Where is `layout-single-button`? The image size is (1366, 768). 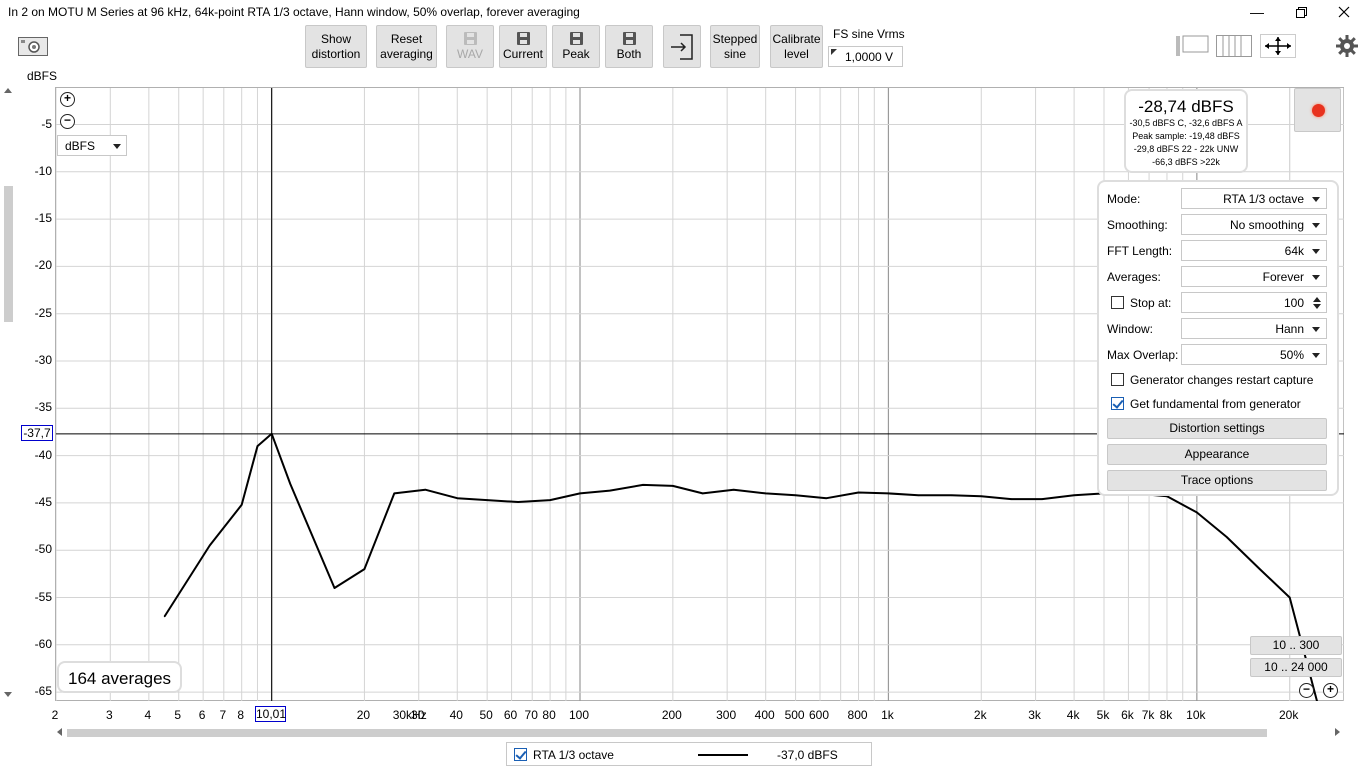 layout-single-button is located at coordinates (1192, 47).